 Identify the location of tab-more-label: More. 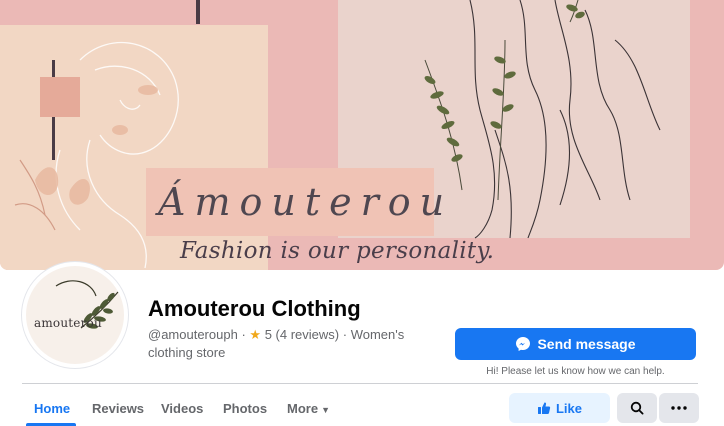
(303, 408).